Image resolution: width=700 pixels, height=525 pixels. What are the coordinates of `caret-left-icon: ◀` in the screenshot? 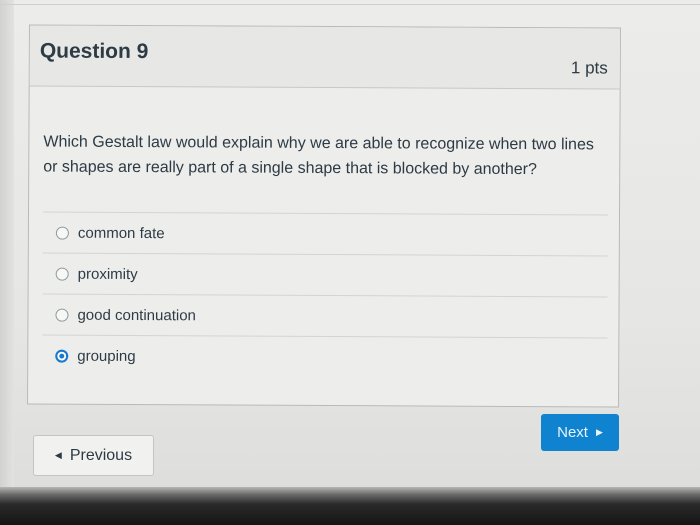 It's located at (58, 455).